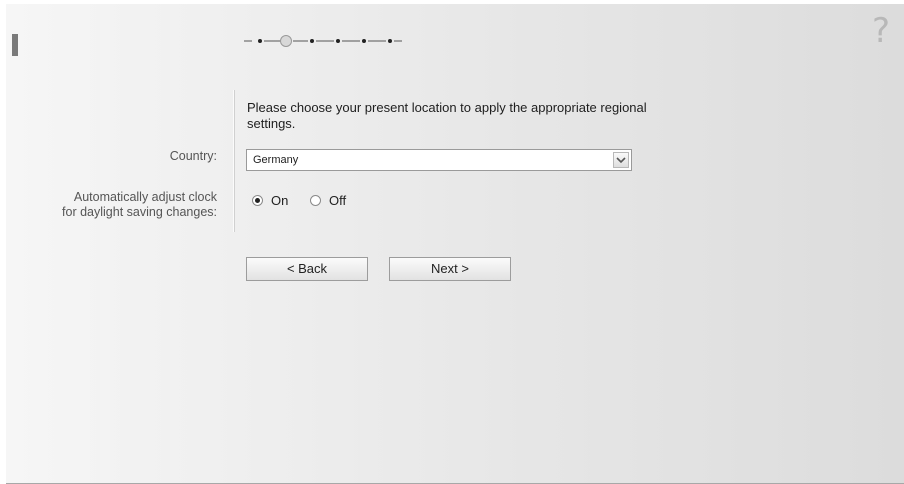 This screenshot has width=904, height=484. I want to click on country-selected-value: Germany, so click(276, 160).